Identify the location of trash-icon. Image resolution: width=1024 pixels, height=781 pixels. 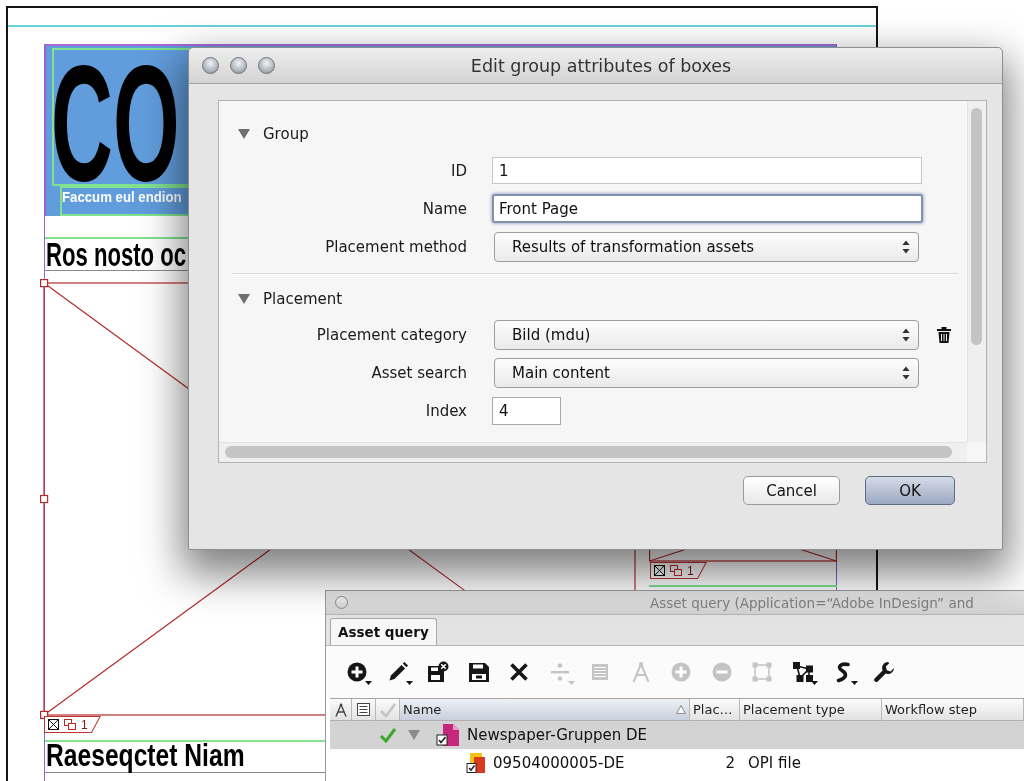
(944, 334).